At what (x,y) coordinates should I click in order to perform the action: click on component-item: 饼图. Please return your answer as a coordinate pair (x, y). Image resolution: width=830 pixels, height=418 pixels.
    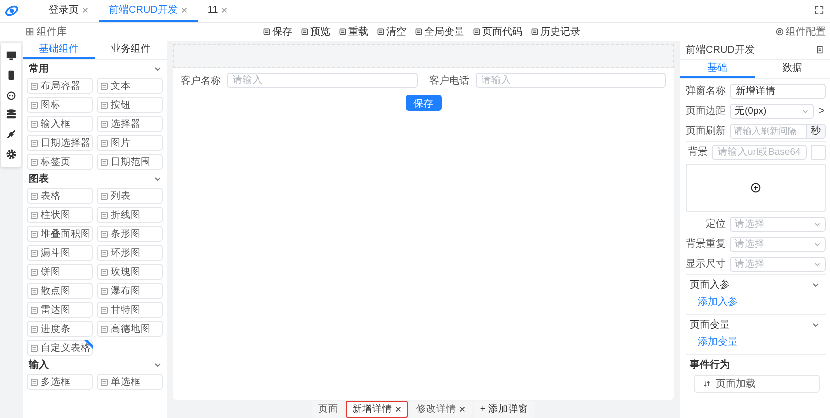
    Looking at the image, I should click on (60, 272).